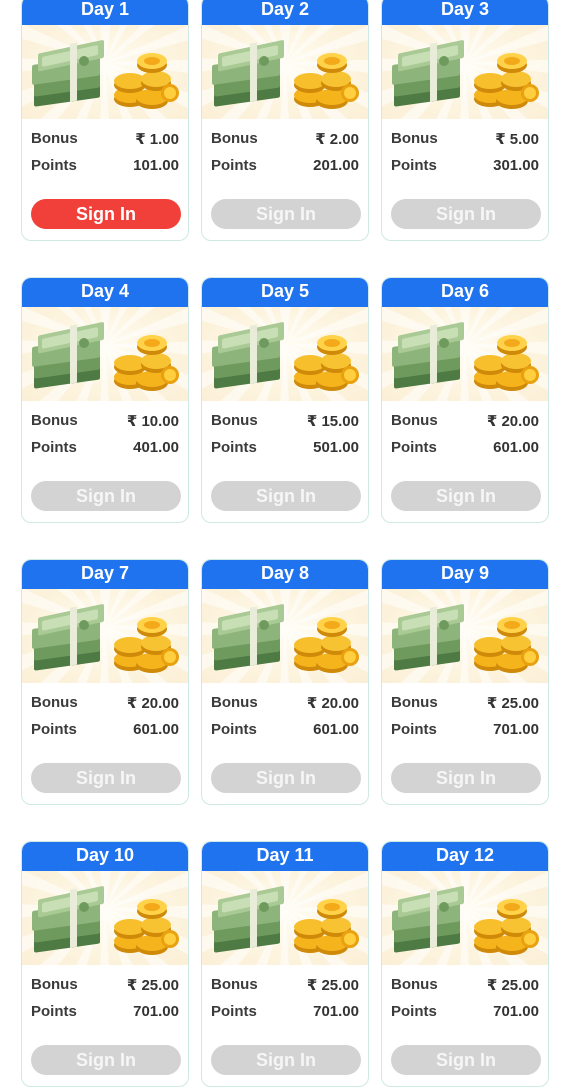 This screenshot has height=1087, width=576. Describe the element at coordinates (336, 165) in the screenshot. I see `points-value: 201.00` at that location.